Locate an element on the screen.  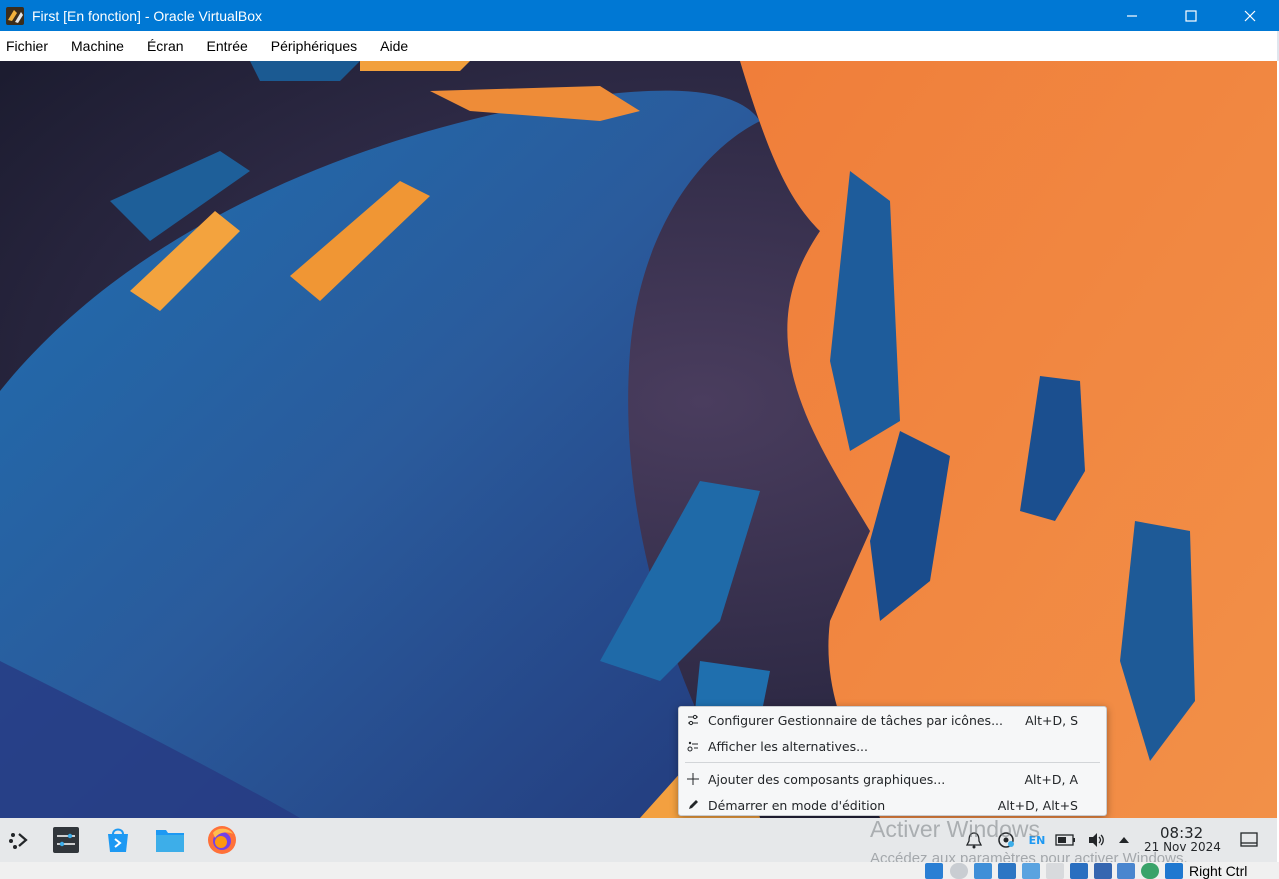
activation-watermark-title: Activer Windows is located at coordinates (955, 829).